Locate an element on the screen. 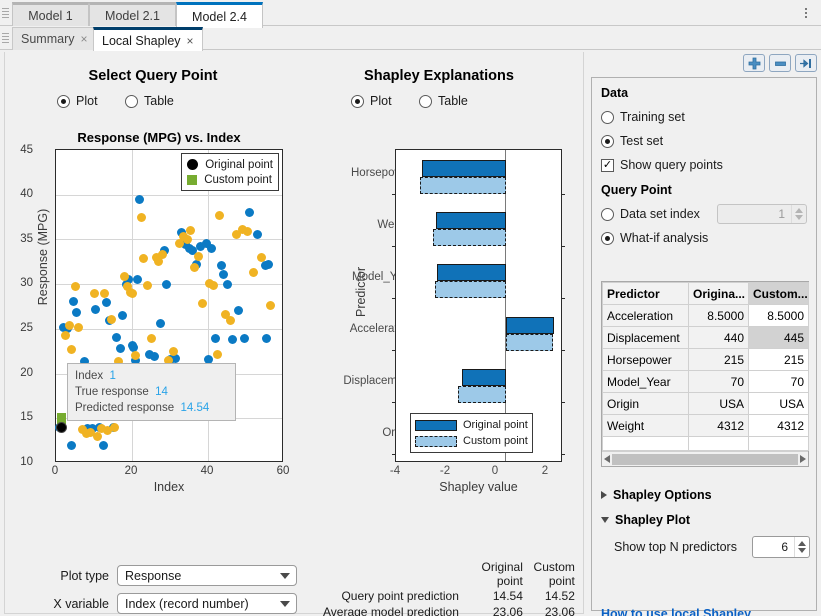 The image size is (821, 616). cell-custom-value: 445 is located at coordinates (778, 337).